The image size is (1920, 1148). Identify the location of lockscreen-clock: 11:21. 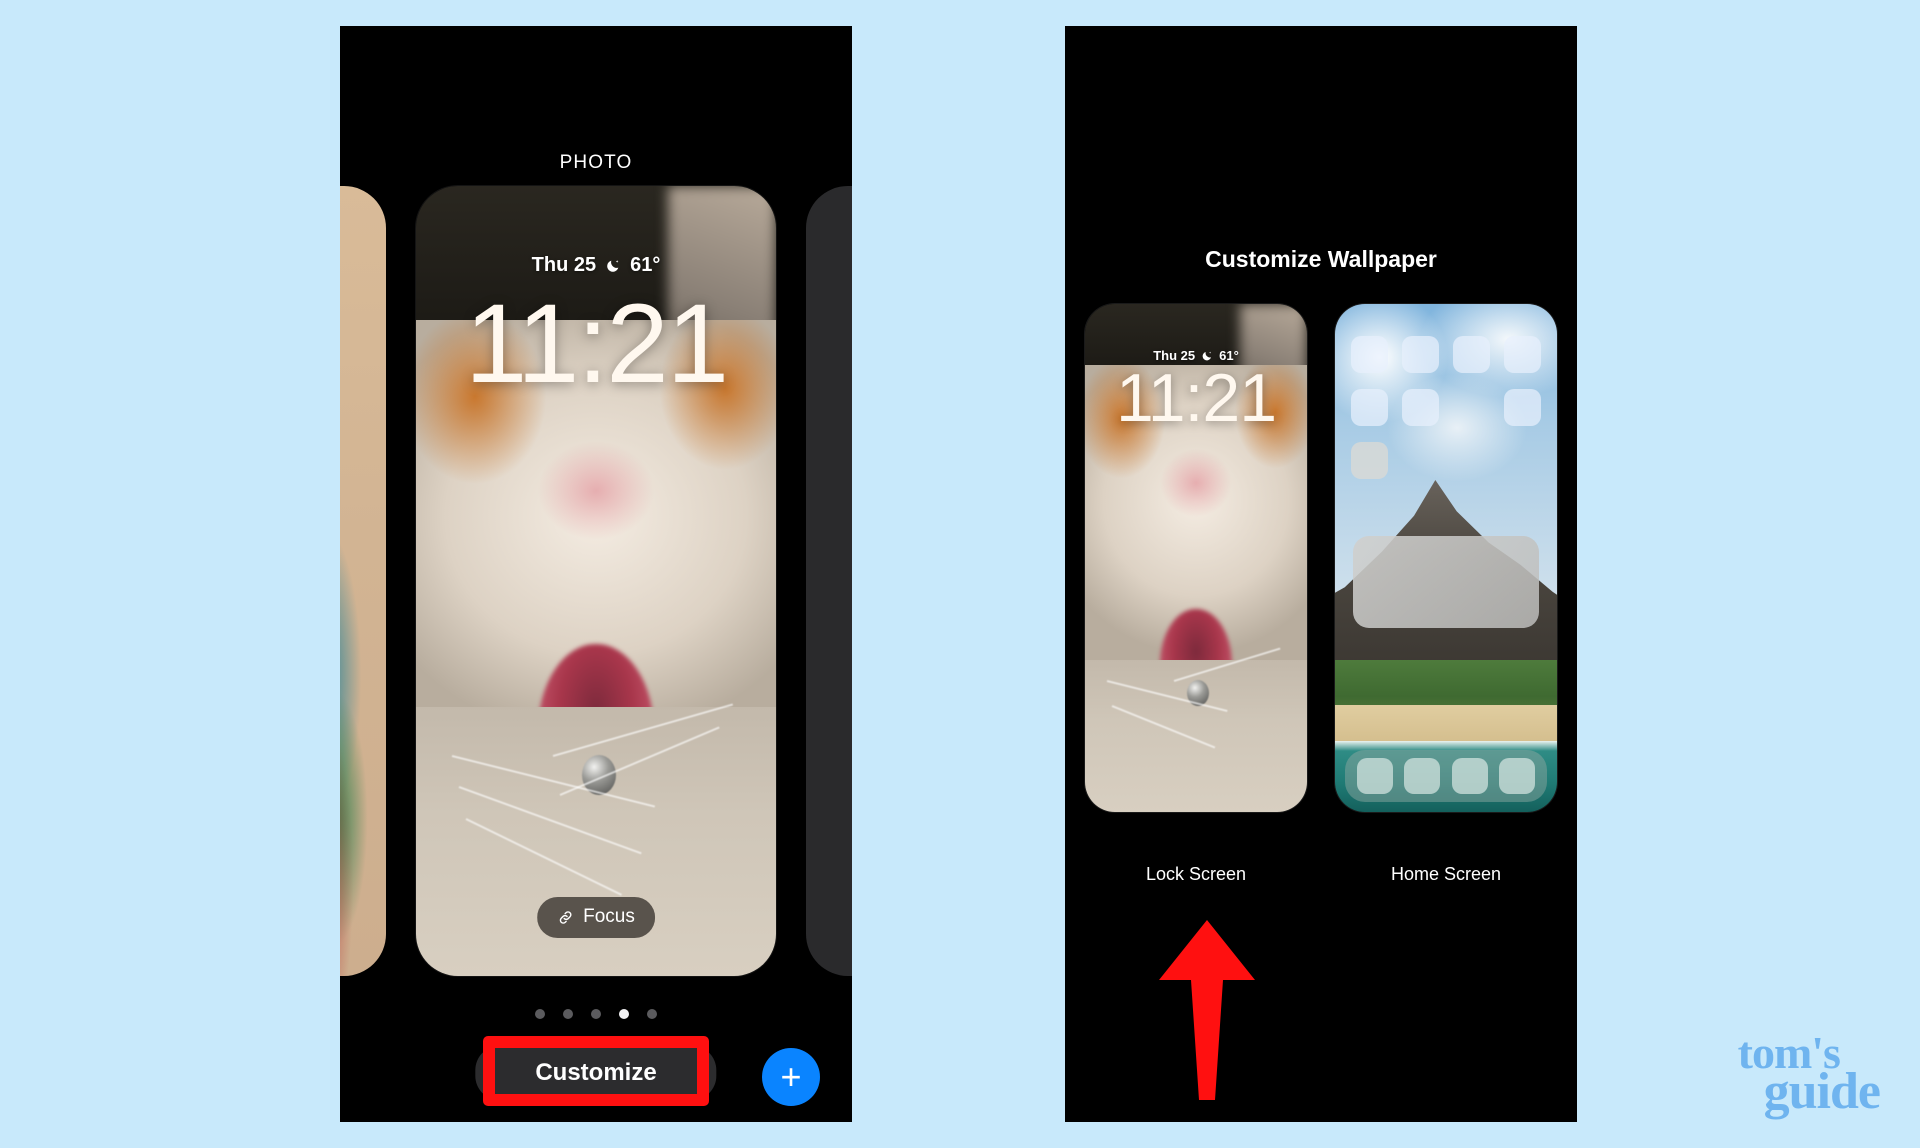
(597, 343).